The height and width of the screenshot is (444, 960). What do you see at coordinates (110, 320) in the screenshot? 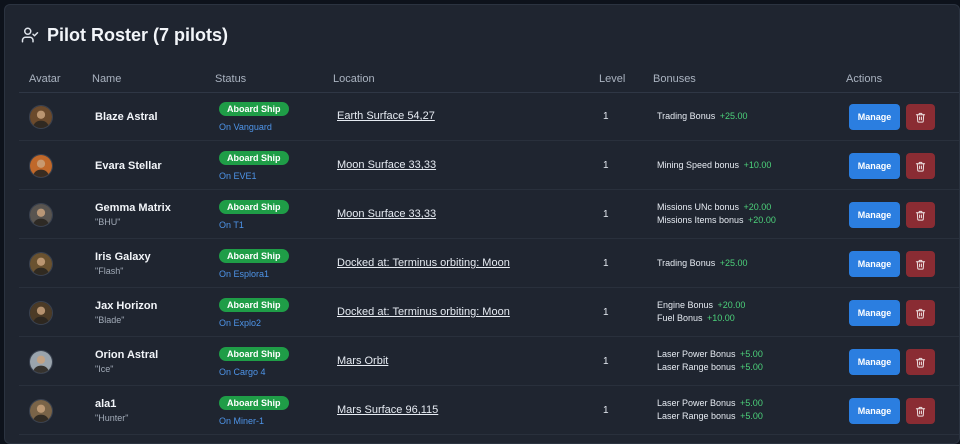
I see `pilot-nickname: "Blade"` at bounding box center [110, 320].